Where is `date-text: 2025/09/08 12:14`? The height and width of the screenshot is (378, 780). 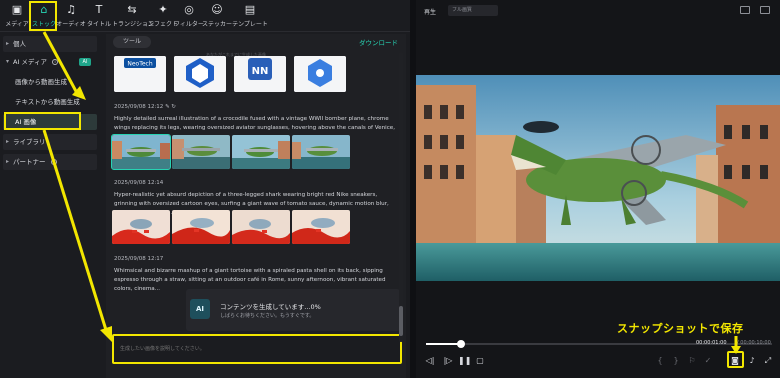
date-text: 2025/09/08 12:14 is located at coordinates (139, 183).